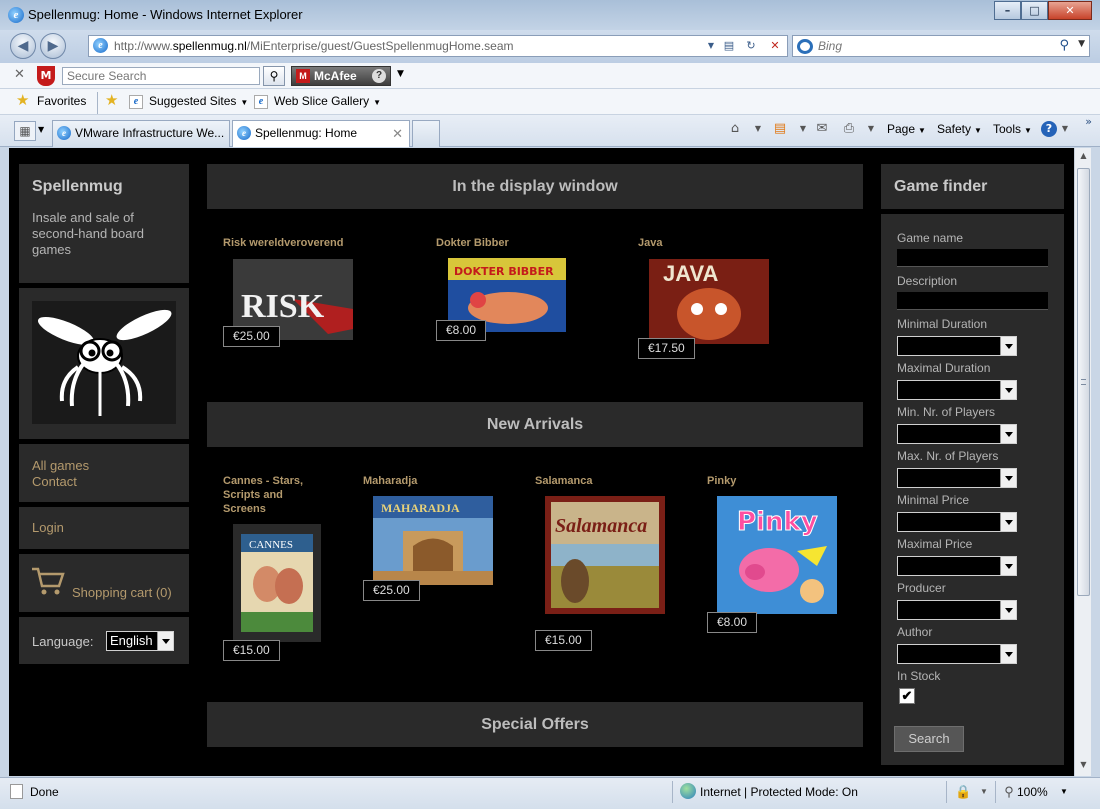  What do you see at coordinates (582, 481) in the screenshot?
I see `game-title-link: Salamanca` at bounding box center [582, 481].